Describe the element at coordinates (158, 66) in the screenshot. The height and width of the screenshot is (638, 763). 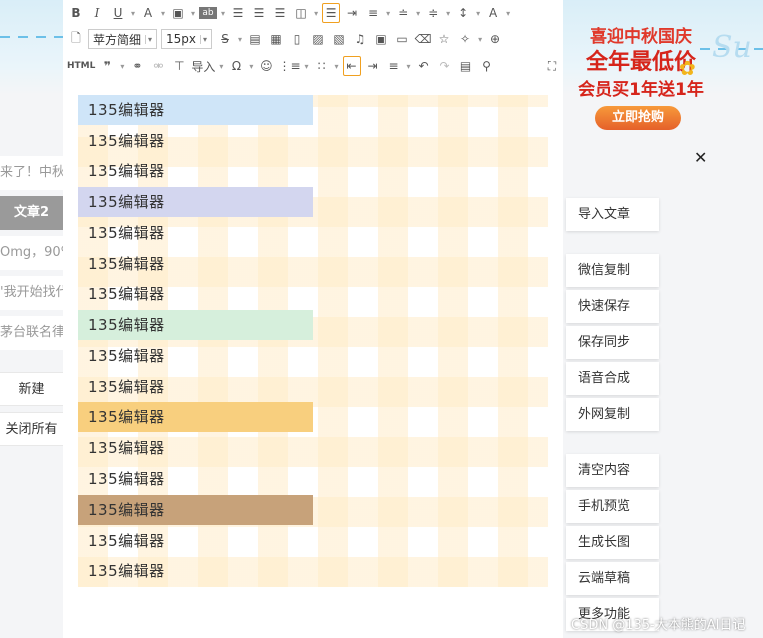
I see `unlink-icon: ⚮` at that location.